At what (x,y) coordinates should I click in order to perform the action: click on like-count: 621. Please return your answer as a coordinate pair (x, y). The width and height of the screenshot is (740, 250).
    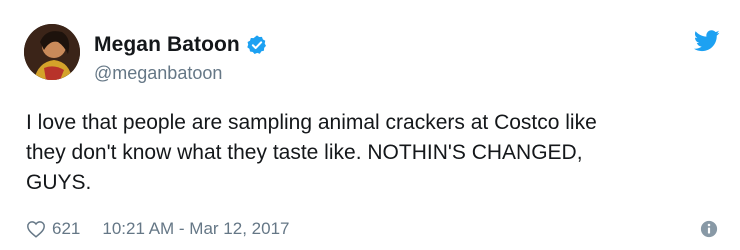
    Looking at the image, I should click on (66, 228).